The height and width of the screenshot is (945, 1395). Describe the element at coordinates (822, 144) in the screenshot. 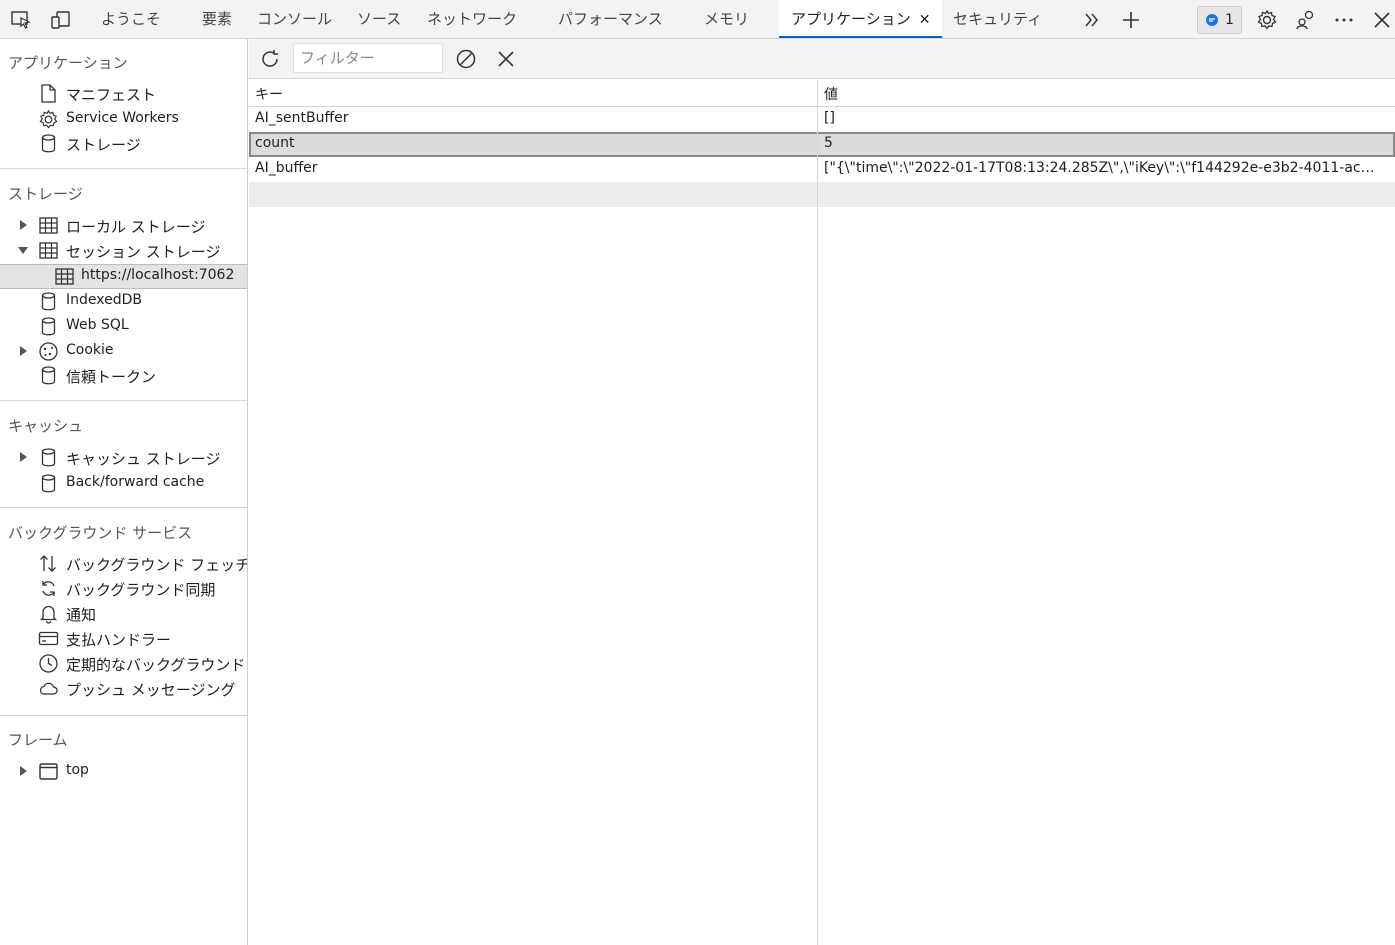

I see `table-row-selected: count 5` at that location.